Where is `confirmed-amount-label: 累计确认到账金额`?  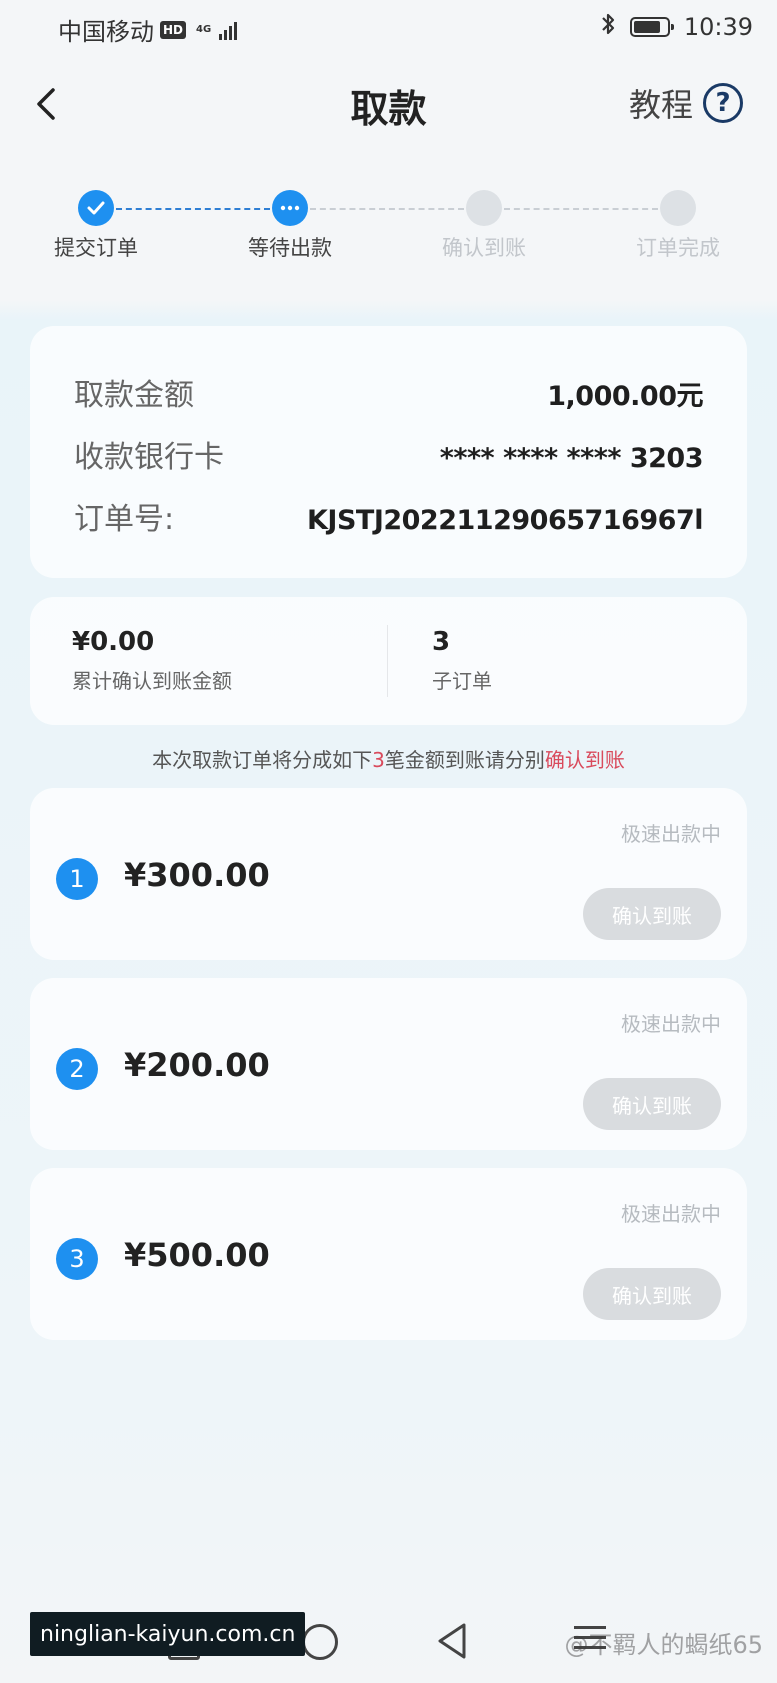 confirmed-amount-label: 累计确认到账金额 is located at coordinates (152, 681).